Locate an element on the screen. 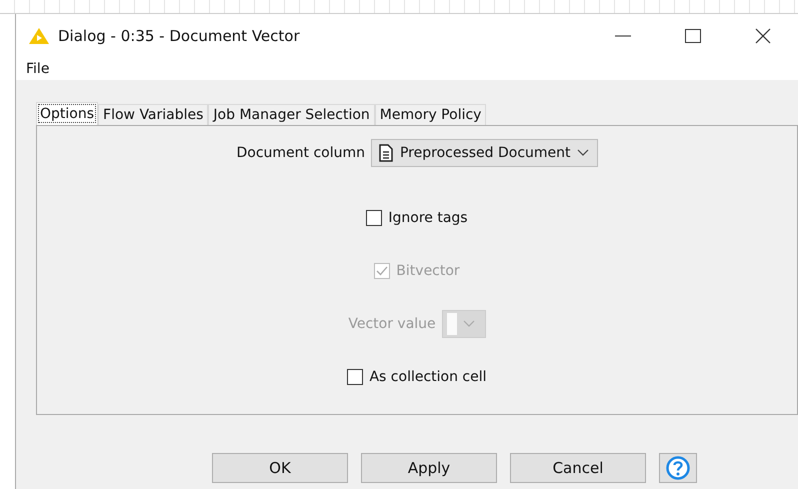 This screenshot has height=489, width=798. checkbox-label: Bitvector is located at coordinates (428, 270).